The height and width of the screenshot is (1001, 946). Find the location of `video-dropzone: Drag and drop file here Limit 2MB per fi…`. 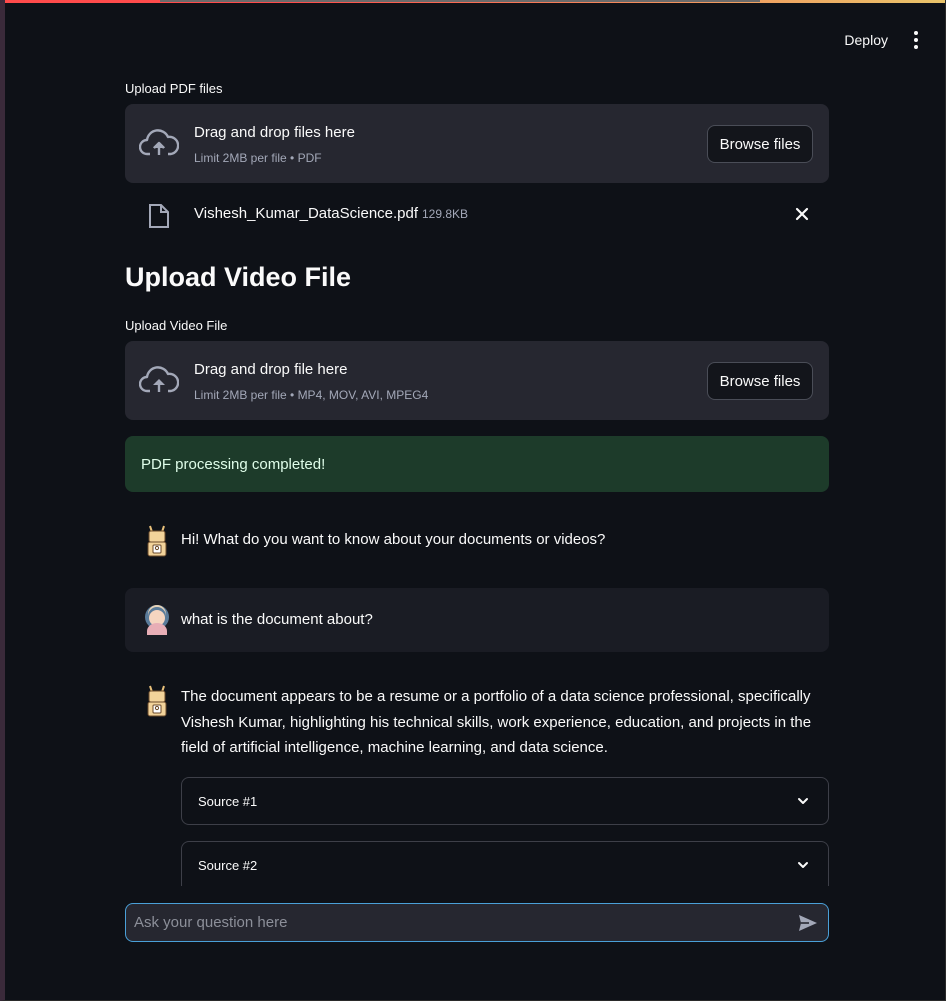

video-dropzone: Drag and drop file here Limit 2MB per fi… is located at coordinates (477, 380).